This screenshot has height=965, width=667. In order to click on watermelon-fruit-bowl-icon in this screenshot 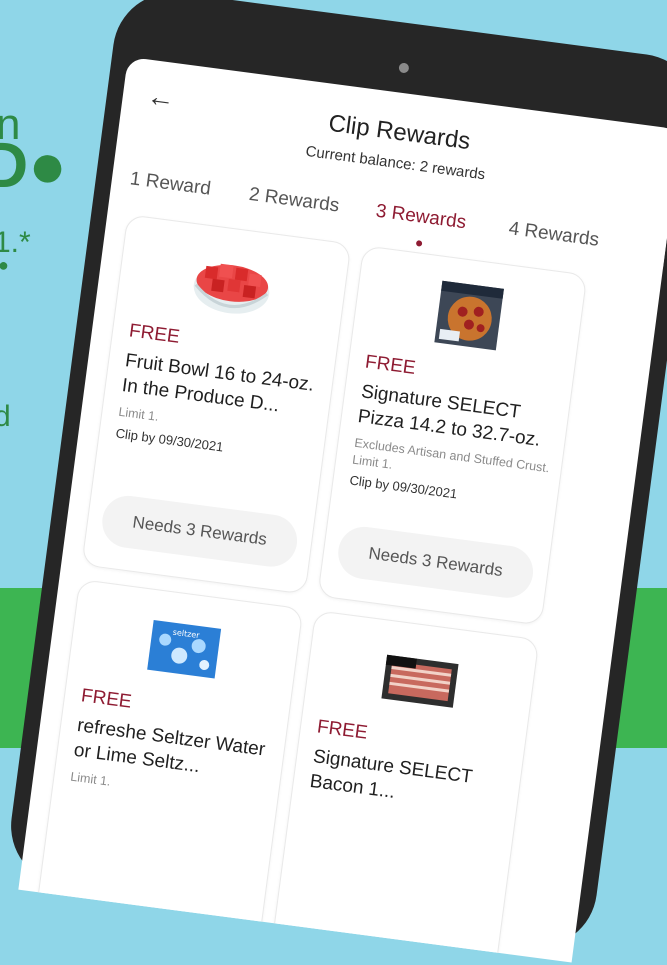, I will do `click(231, 288)`.